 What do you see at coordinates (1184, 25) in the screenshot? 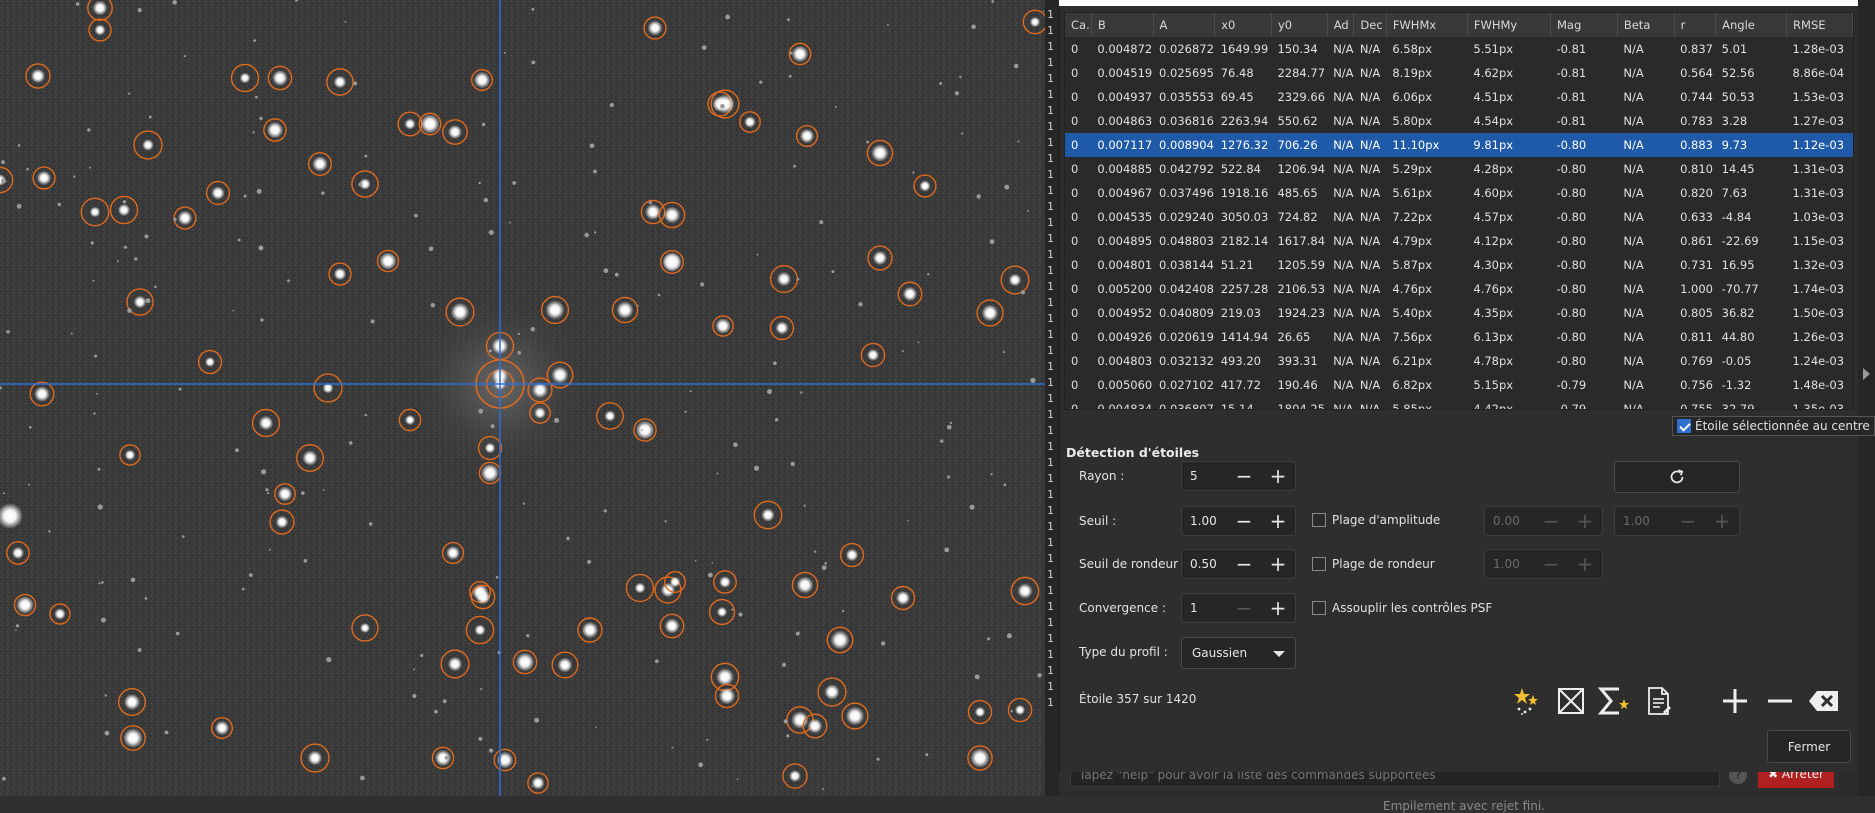
I see `column-header: A` at bounding box center [1184, 25].